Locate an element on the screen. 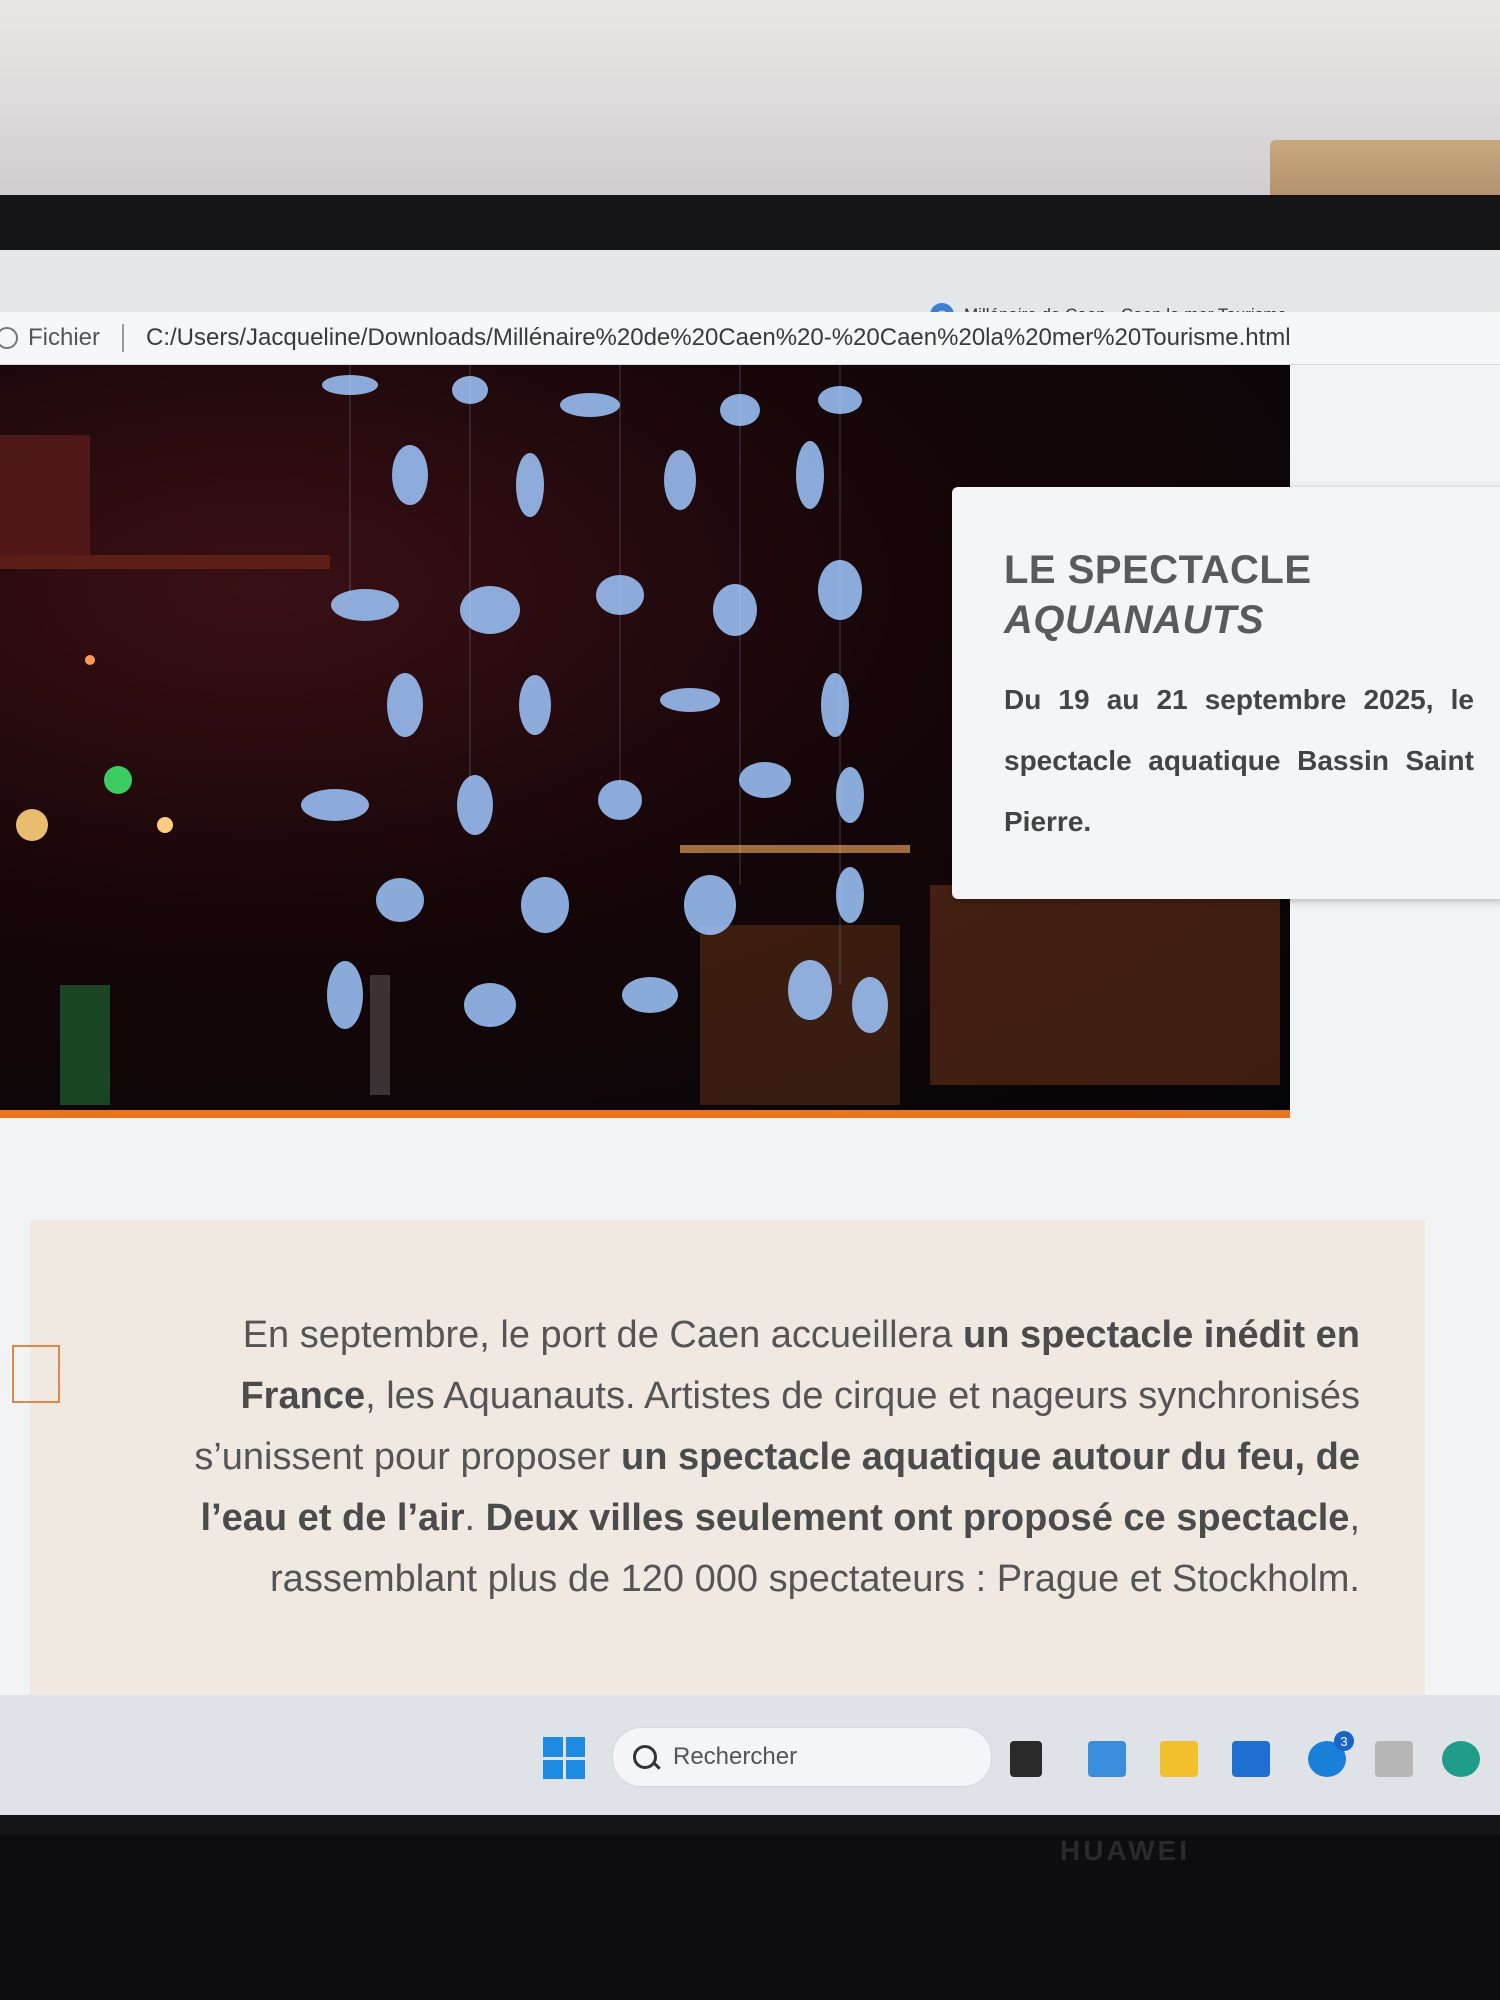 This screenshot has height=2000, width=1500. windows-logo-icon is located at coordinates (553, 1747).